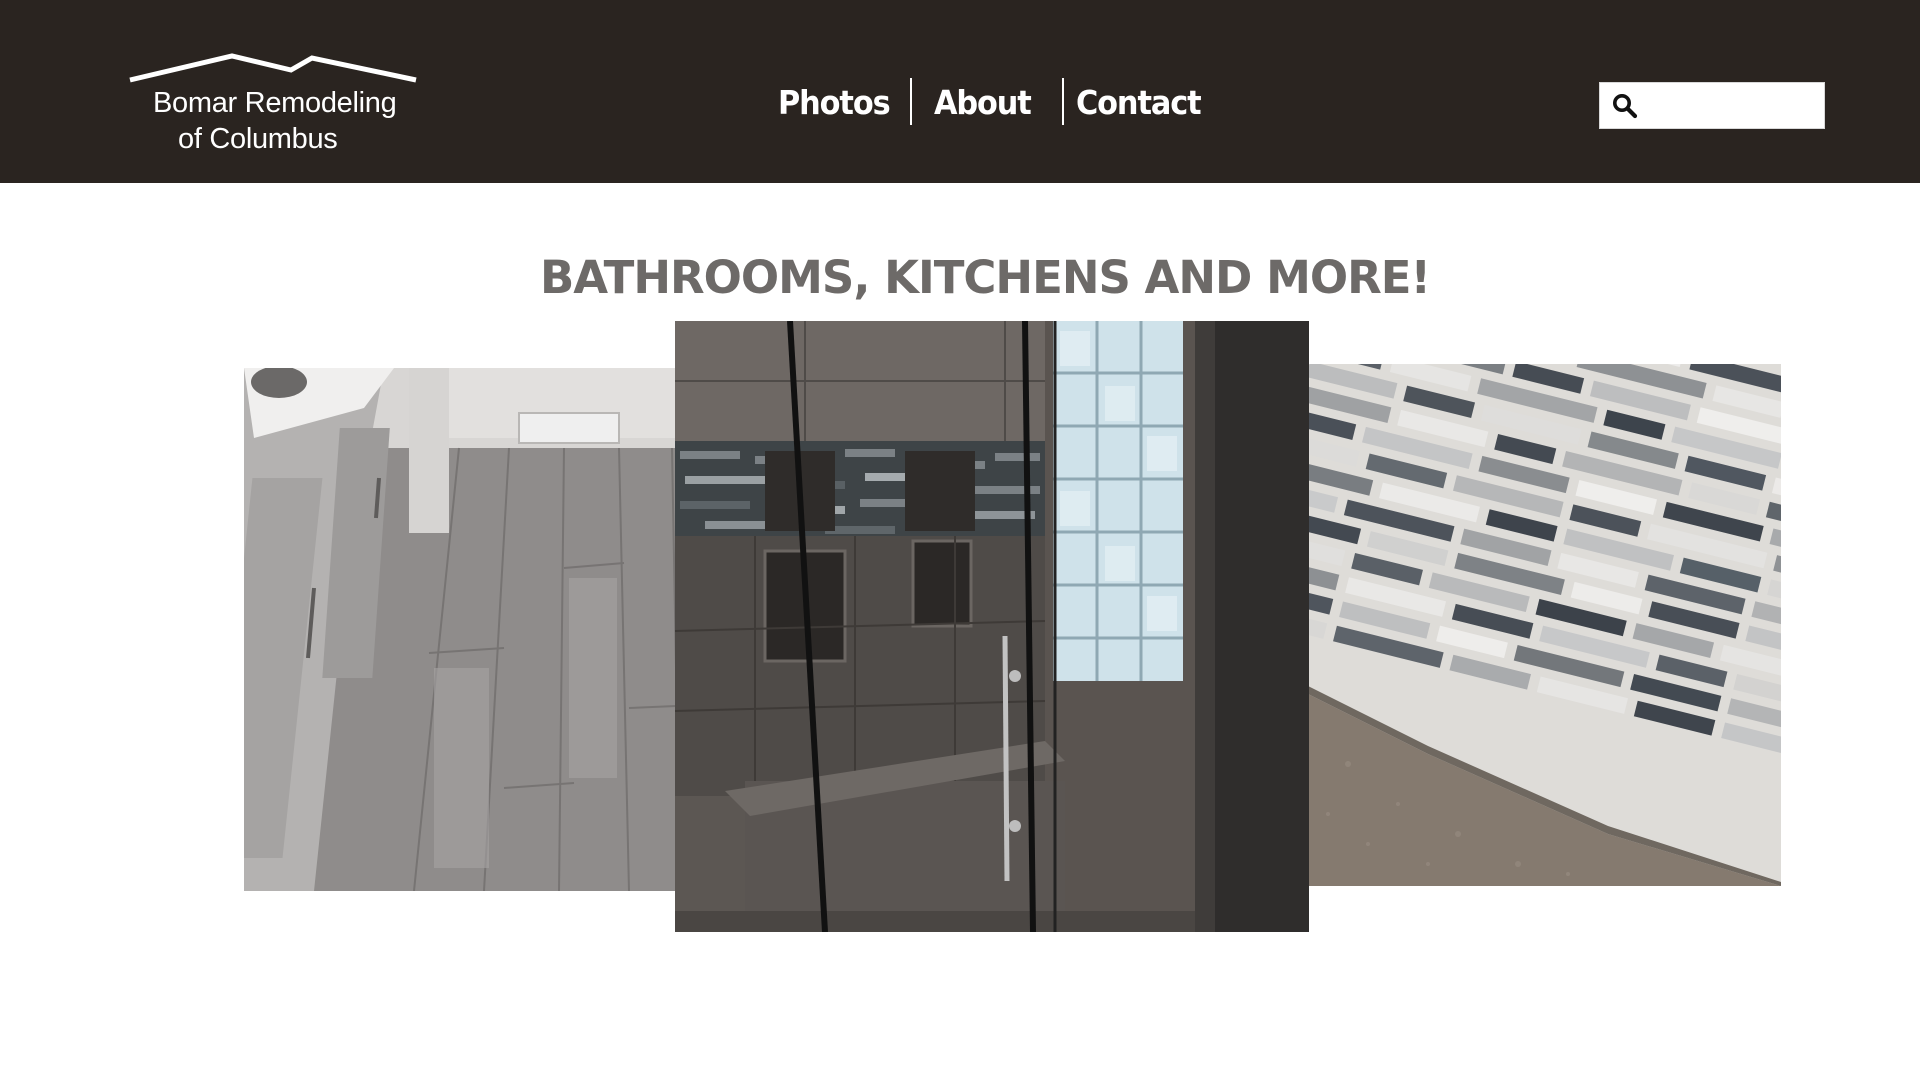 Image resolution: width=1920 pixels, height=1080 pixels. Describe the element at coordinates (834, 102) in the screenshot. I see `nav-link-photos: Photos` at that location.